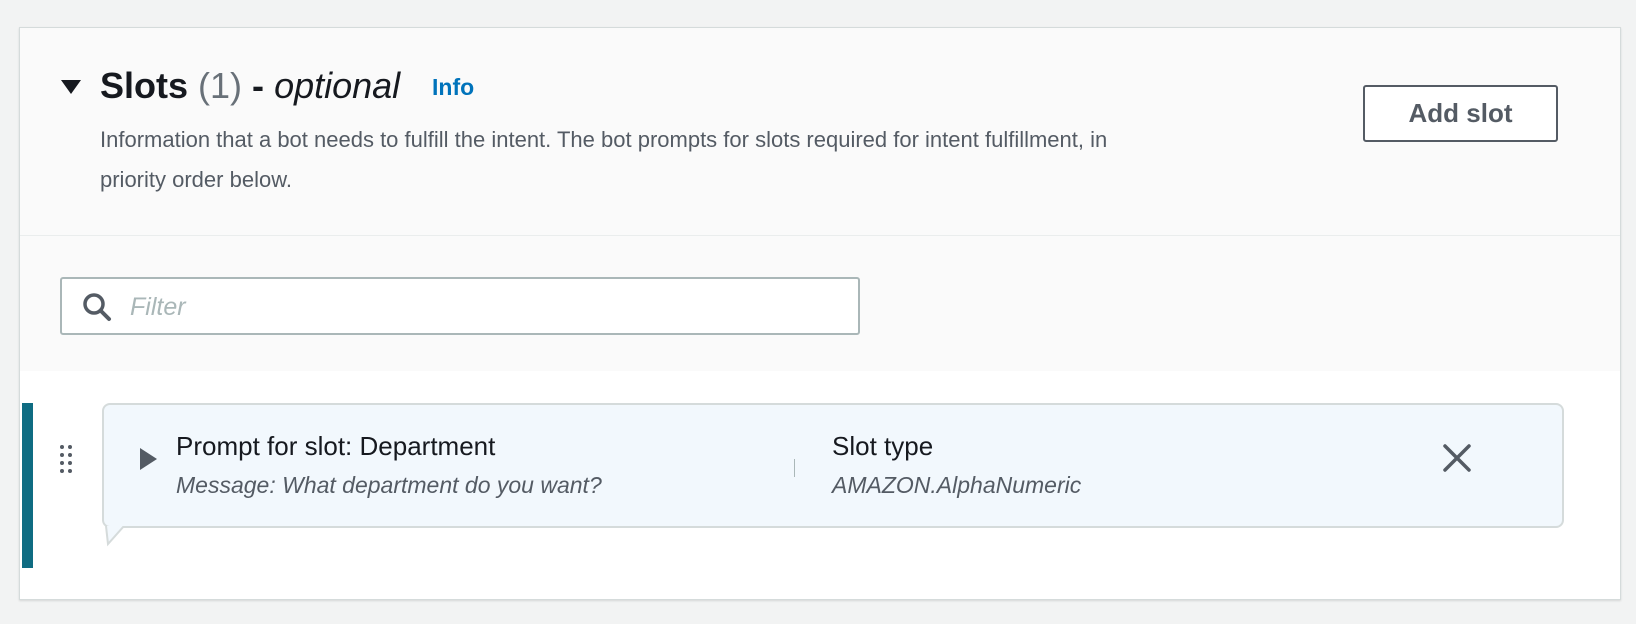 This screenshot has height=624, width=1636. Describe the element at coordinates (114, 536) in the screenshot. I see `card-pointer-tail` at that location.